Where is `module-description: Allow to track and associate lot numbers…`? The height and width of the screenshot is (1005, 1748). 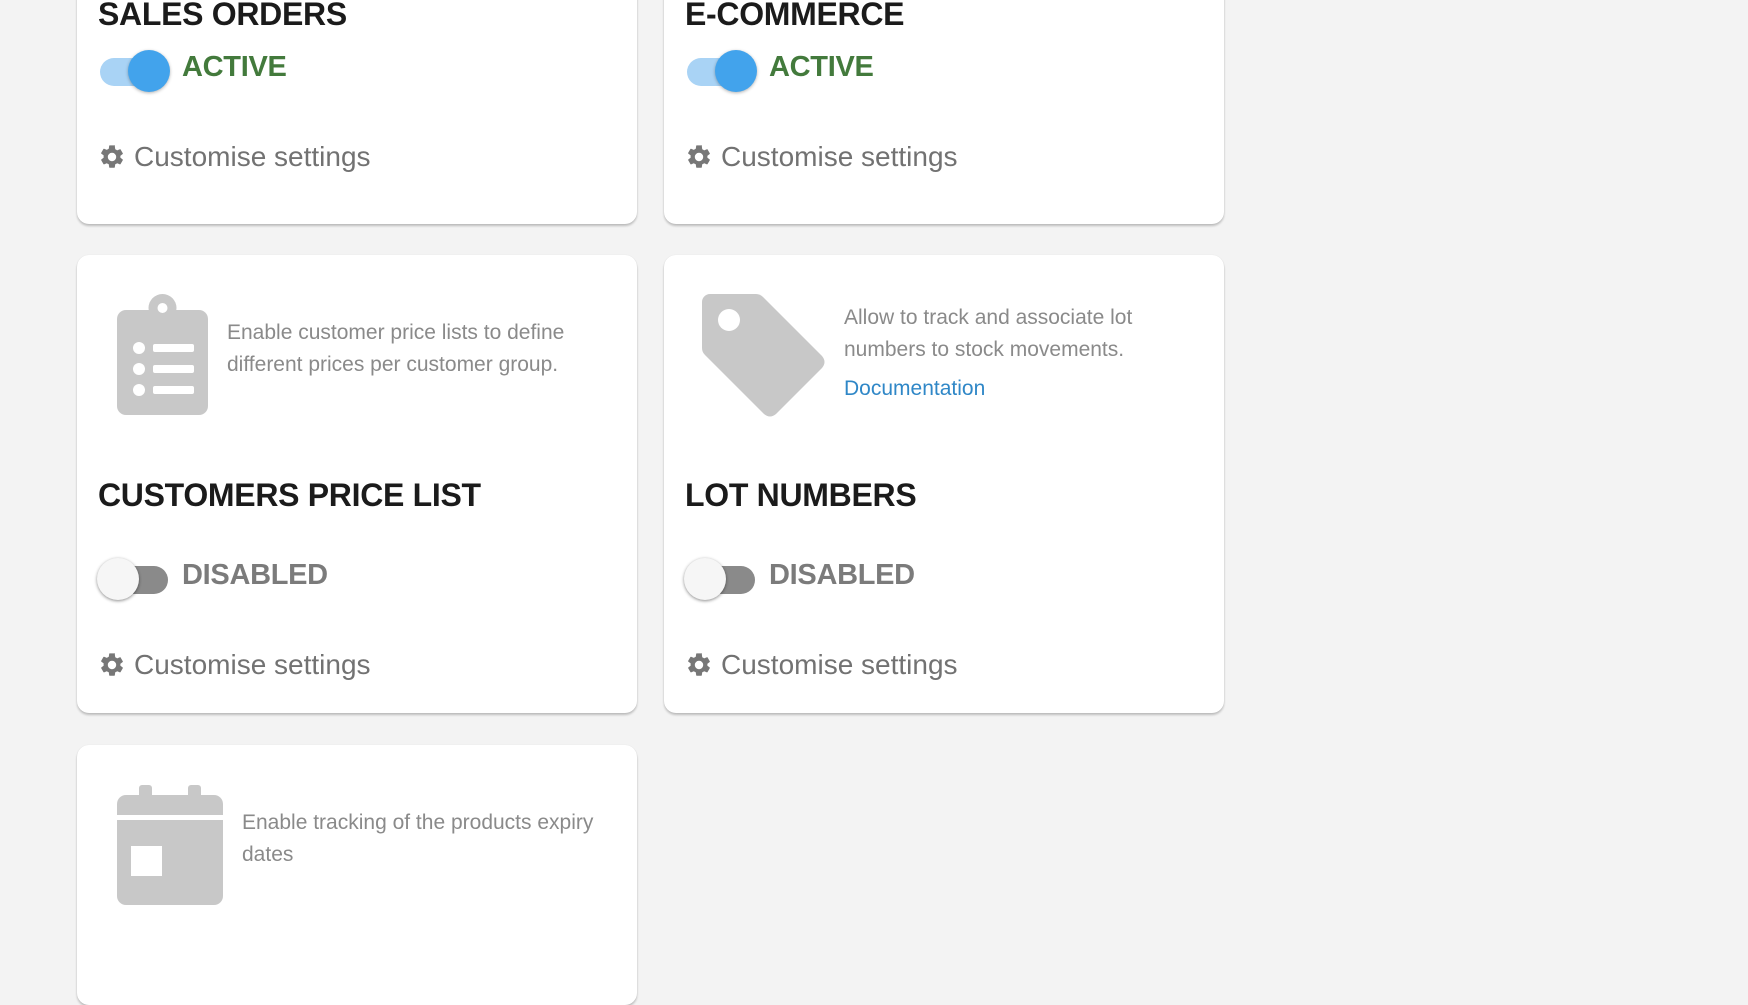 module-description: Allow to track and associate lot numbers… is located at coordinates (988, 333).